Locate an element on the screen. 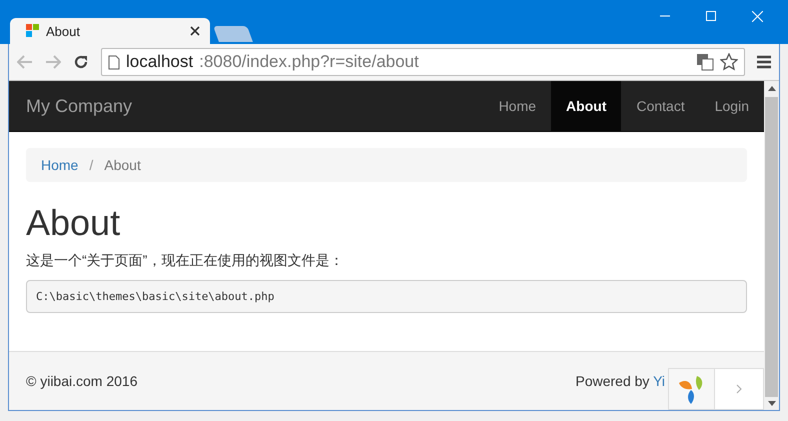 This screenshot has width=788, height=421. page-icon is located at coordinates (114, 62).